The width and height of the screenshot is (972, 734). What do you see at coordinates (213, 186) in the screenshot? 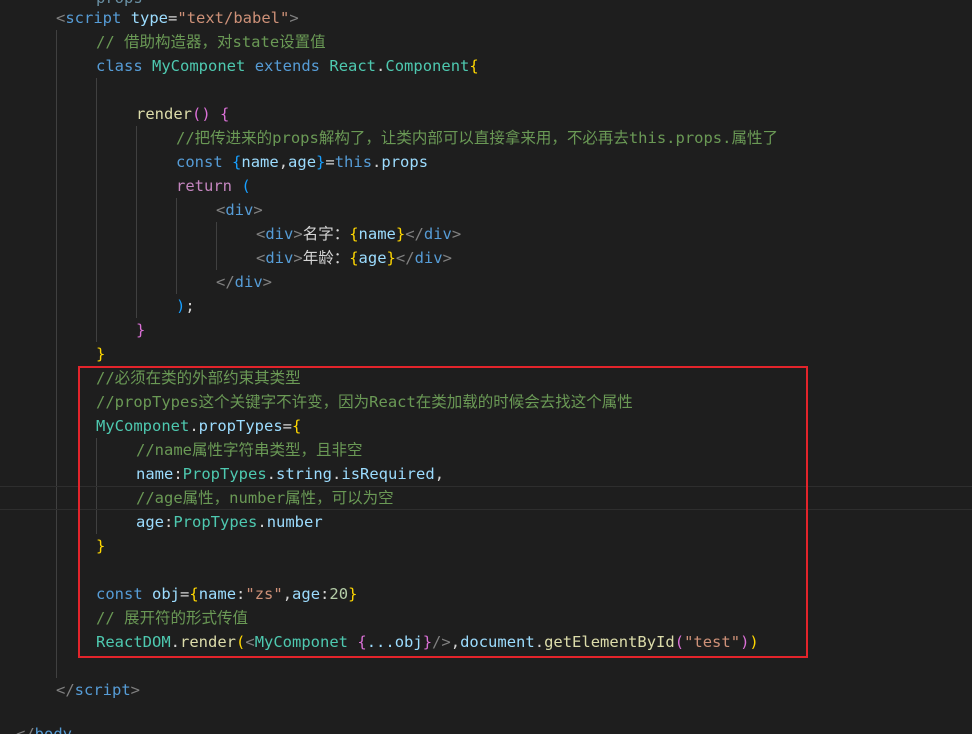
I see `code-line: return (` at bounding box center [213, 186].